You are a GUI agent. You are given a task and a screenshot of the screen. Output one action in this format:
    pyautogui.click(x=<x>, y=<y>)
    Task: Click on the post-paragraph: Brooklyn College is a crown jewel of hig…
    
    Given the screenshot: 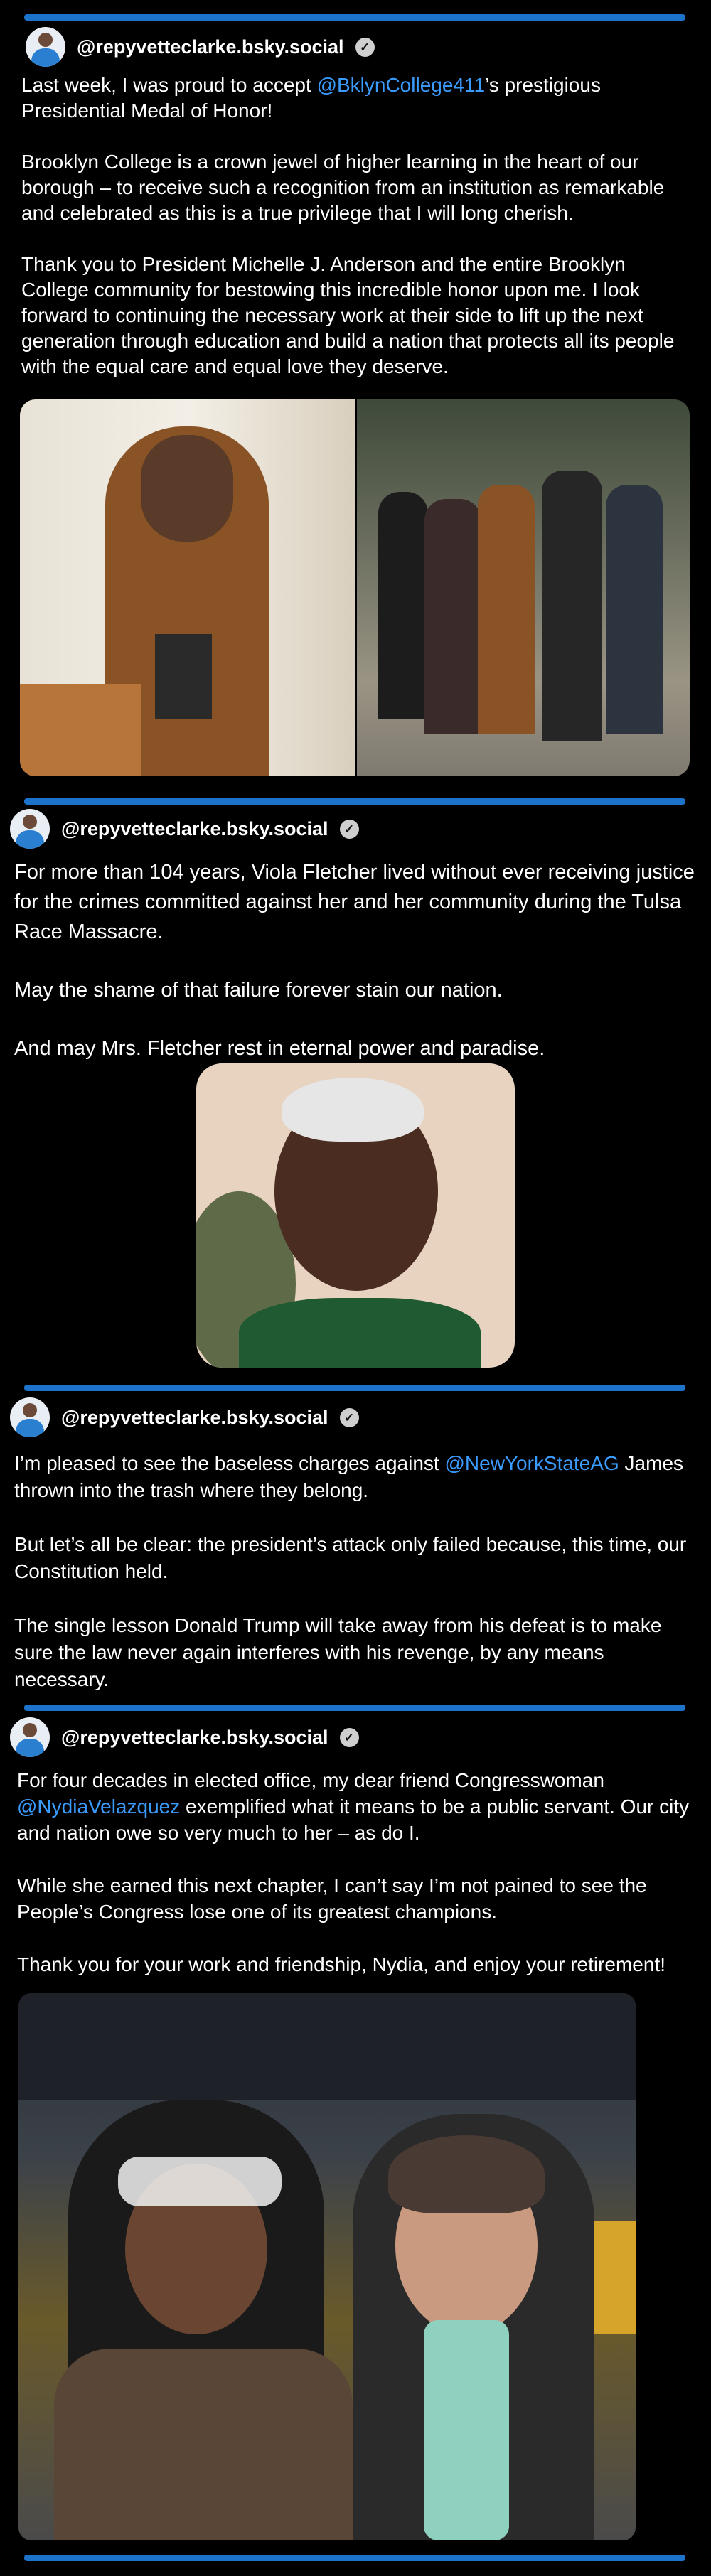 What is the action you would take?
    pyautogui.click(x=343, y=187)
    